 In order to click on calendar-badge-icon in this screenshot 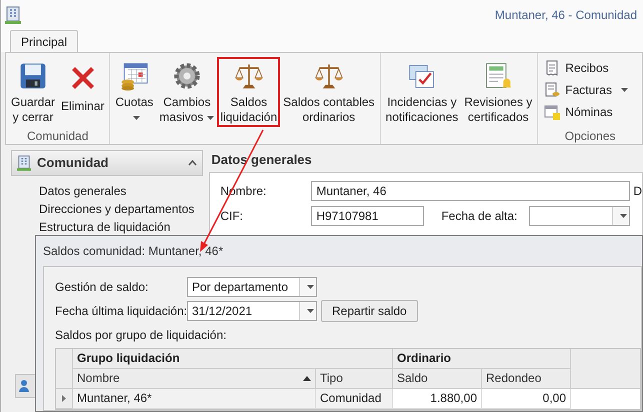, I will do `click(552, 112)`.